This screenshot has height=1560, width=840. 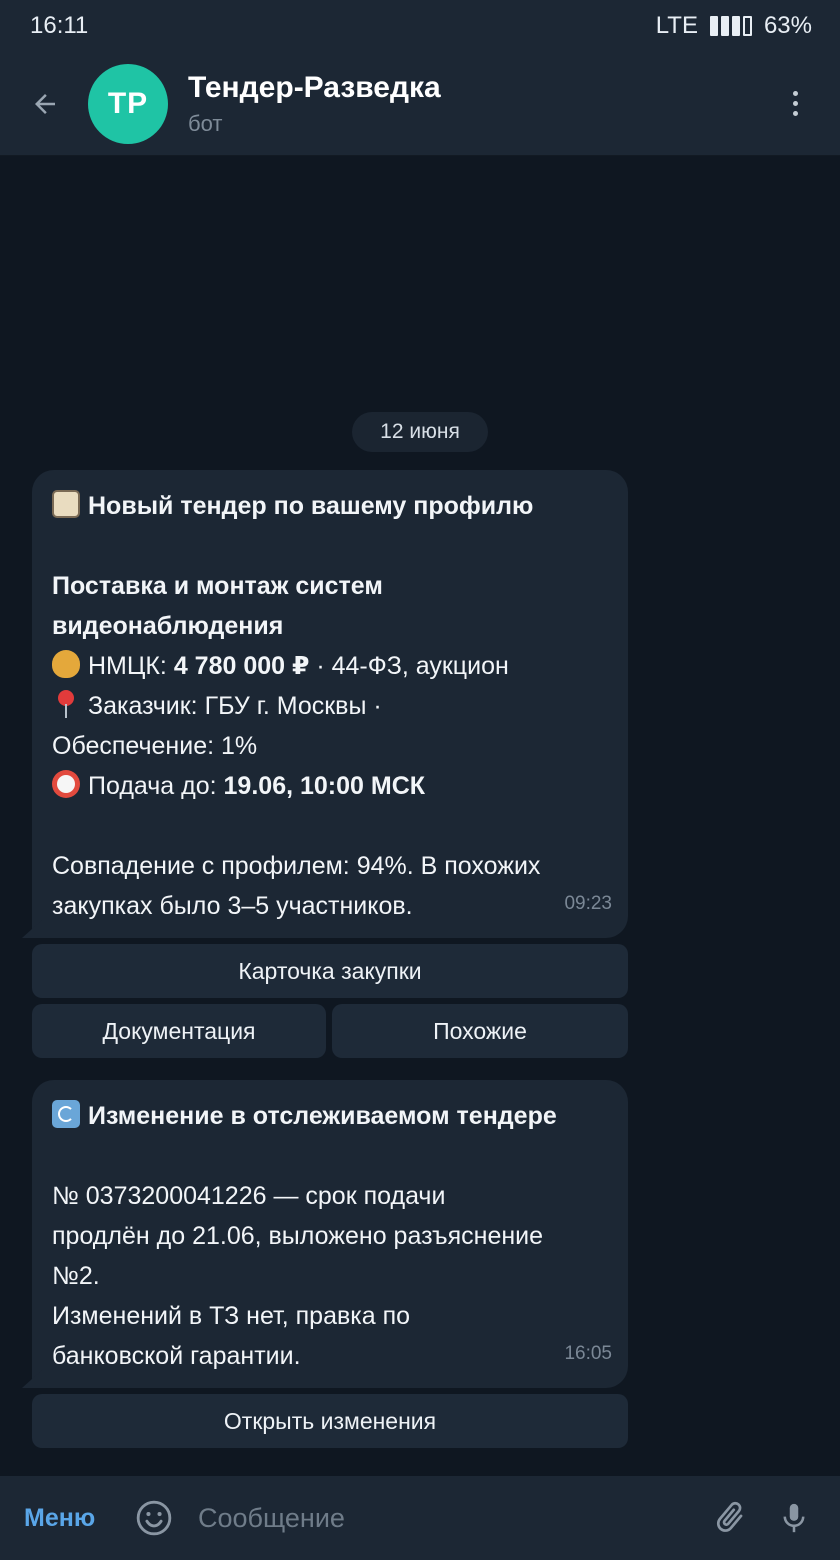 What do you see at coordinates (330, 666) in the screenshot?
I see `tender-price: НМЦК: 4 780 000 ₽ · 44-ФЗ, аукцион` at bounding box center [330, 666].